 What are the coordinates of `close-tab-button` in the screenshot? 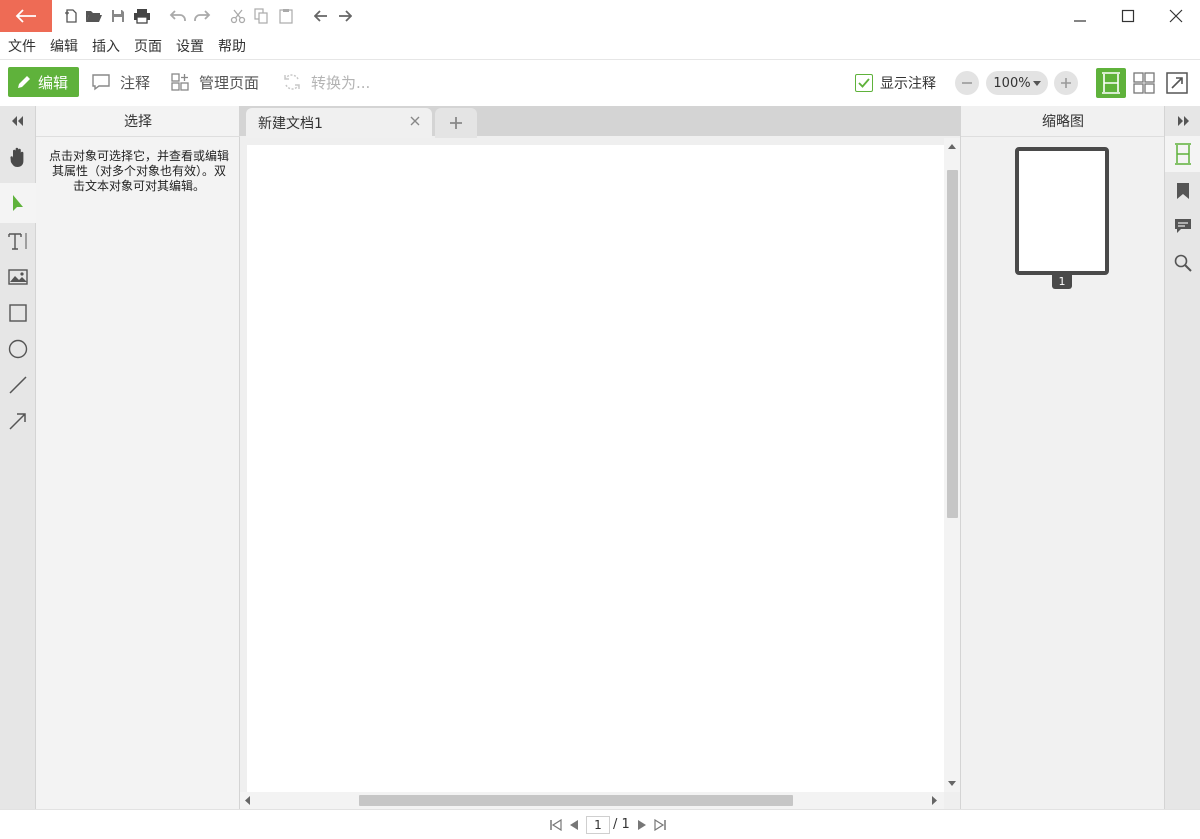 It's located at (415, 121).